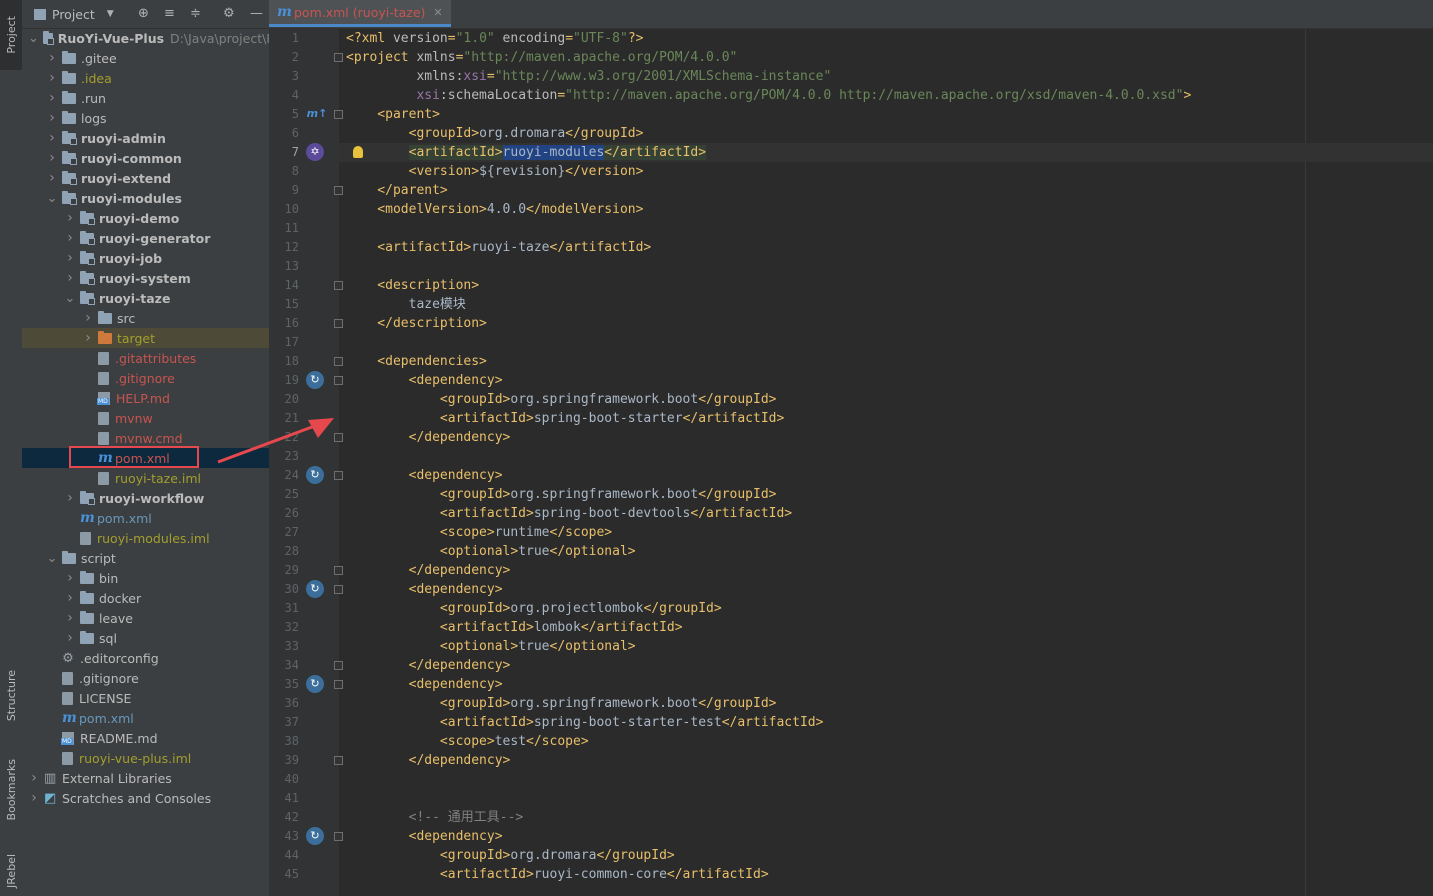  I want to click on tree-item: .gitattributes, so click(145, 358).